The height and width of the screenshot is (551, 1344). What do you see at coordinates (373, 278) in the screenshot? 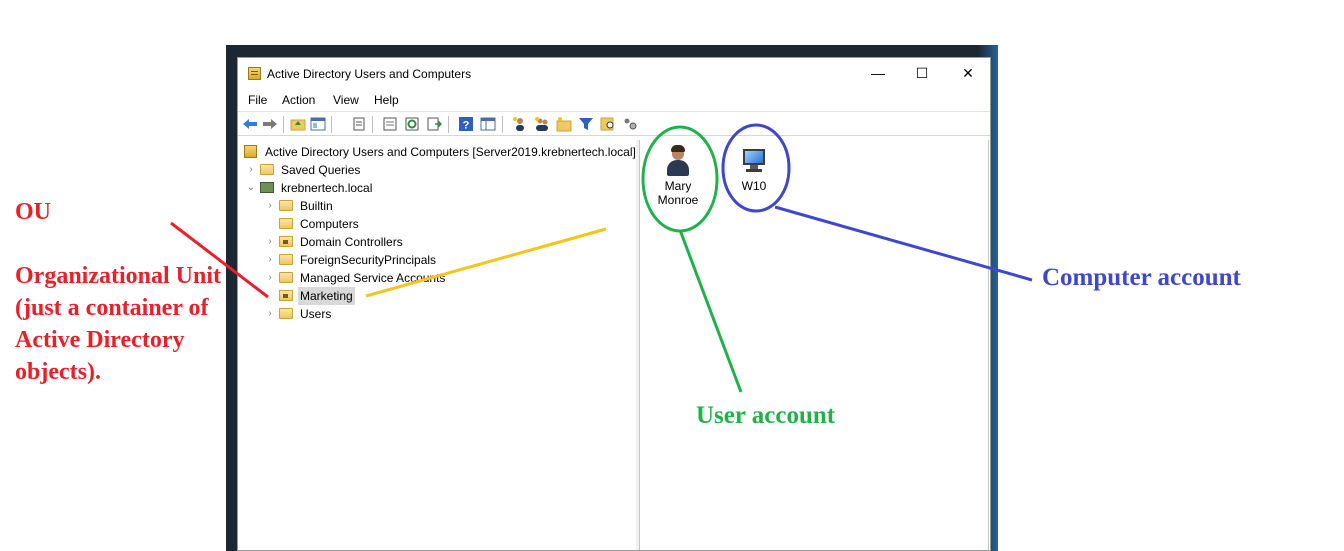
I see `tree-item-label: Managed Service Accounts` at bounding box center [373, 278].